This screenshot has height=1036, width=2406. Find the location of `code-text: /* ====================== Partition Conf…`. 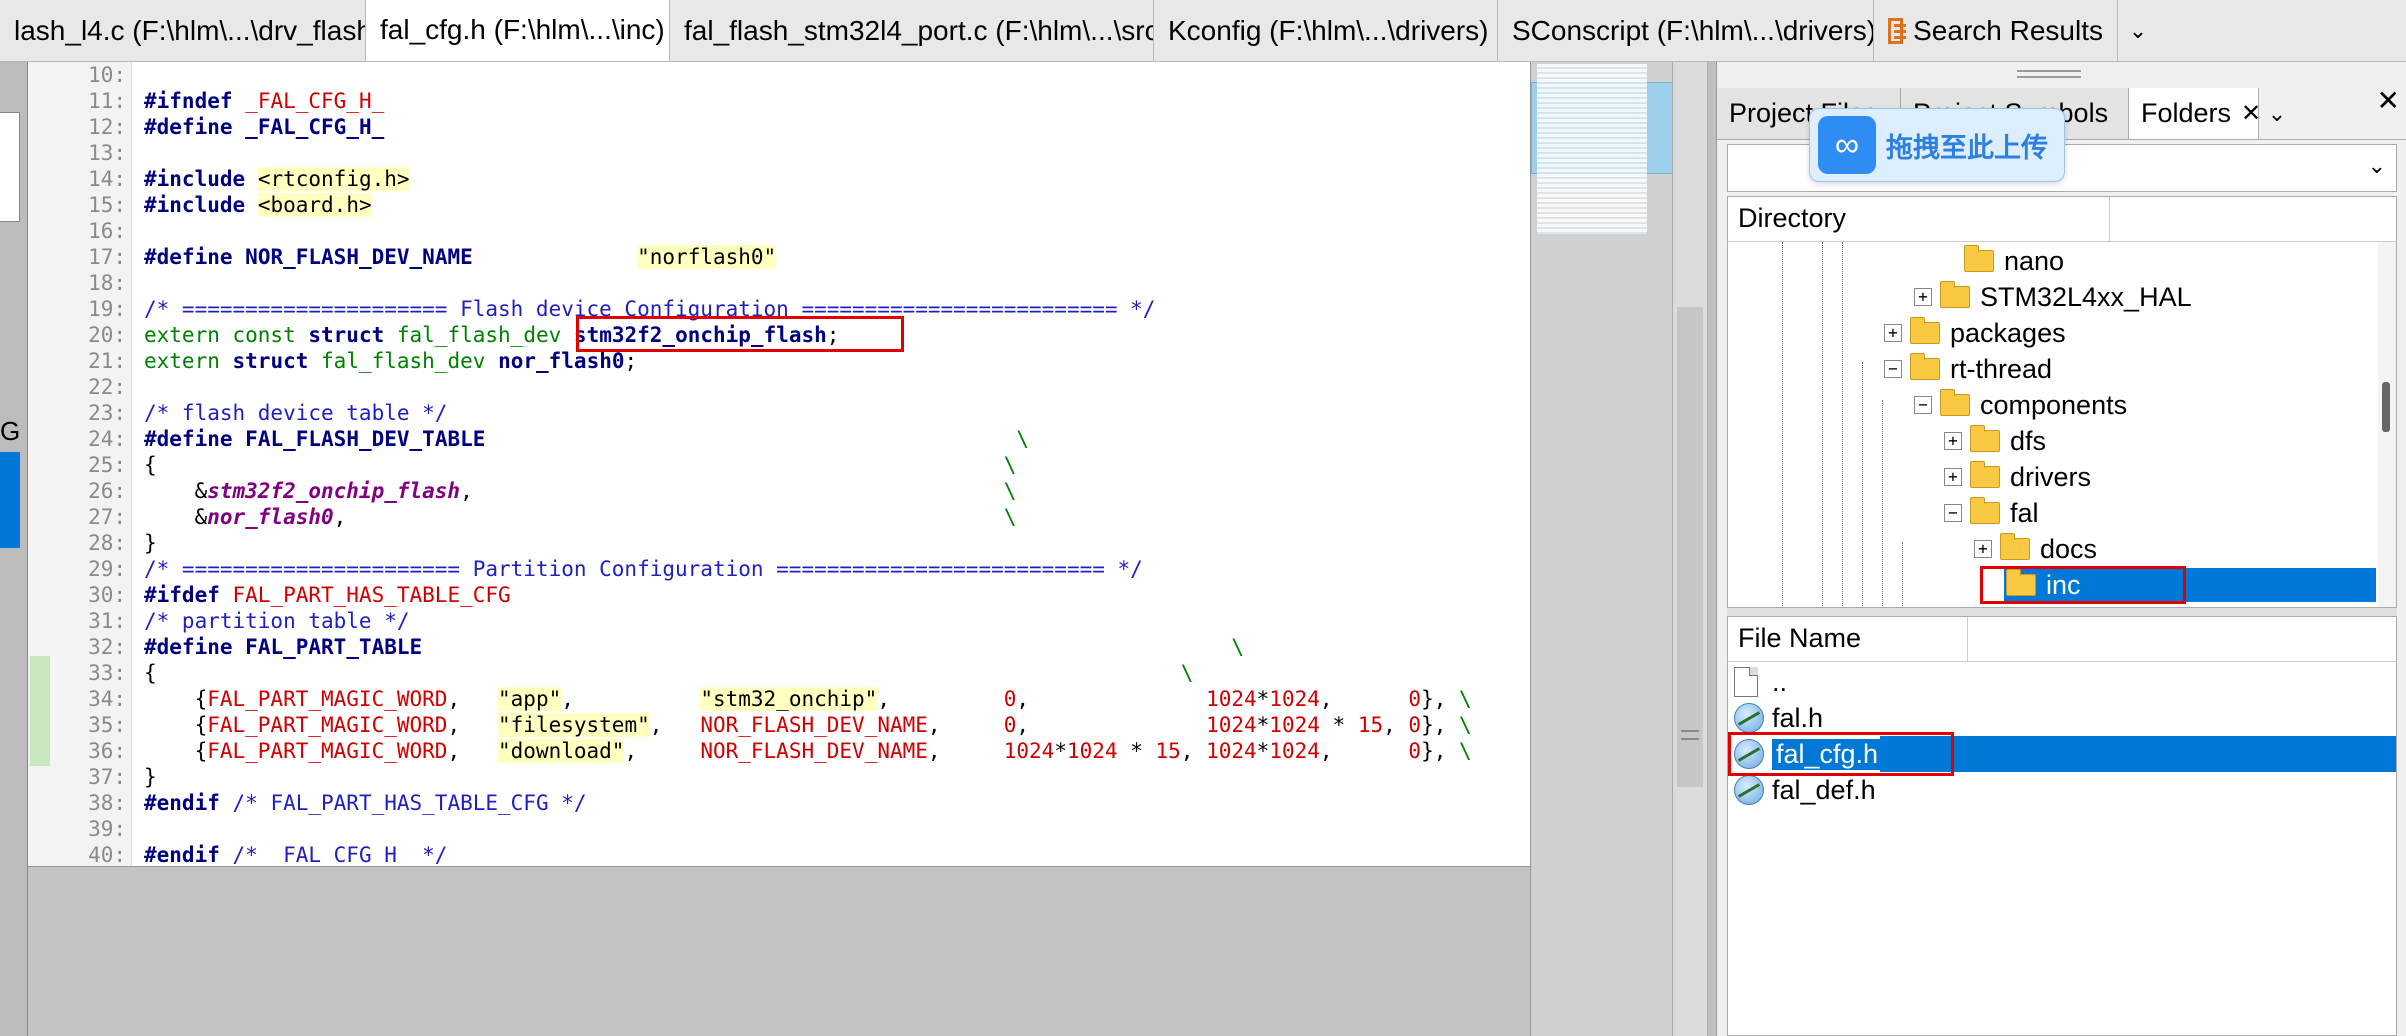

code-text: /* ====================== Partition Conf… is located at coordinates (643, 569).